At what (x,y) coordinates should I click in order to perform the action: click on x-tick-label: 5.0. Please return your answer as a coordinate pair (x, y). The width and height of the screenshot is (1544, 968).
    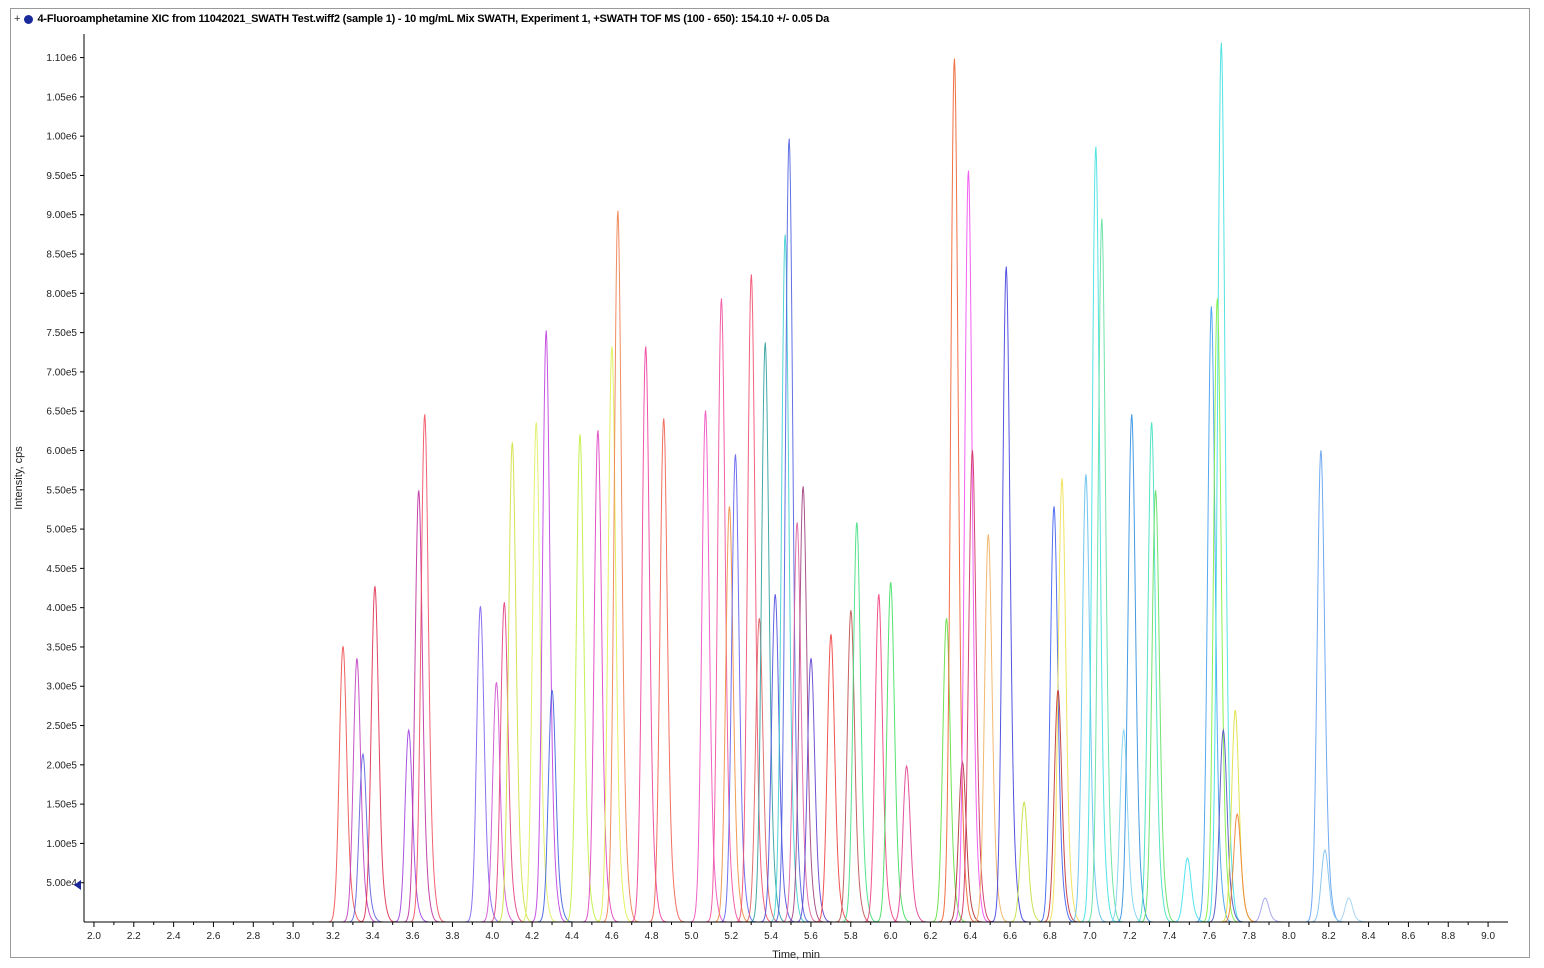
    Looking at the image, I should click on (691, 936).